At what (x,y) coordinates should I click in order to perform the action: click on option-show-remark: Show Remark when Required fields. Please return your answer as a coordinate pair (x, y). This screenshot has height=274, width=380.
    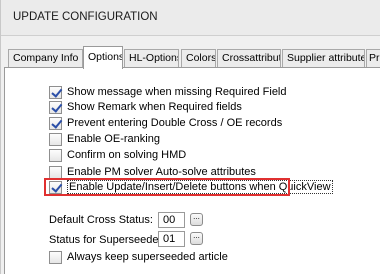
    Looking at the image, I should click on (145, 107).